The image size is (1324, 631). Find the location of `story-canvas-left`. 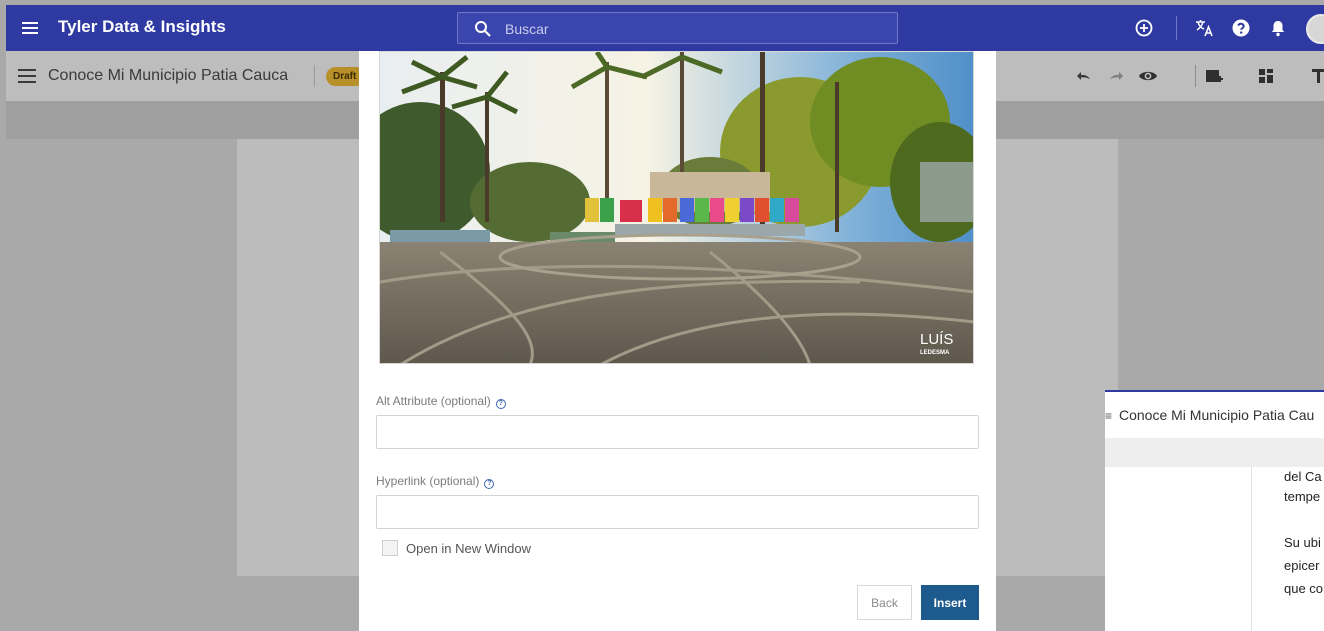

story-canvas-left is located at coordinates (298, 357).